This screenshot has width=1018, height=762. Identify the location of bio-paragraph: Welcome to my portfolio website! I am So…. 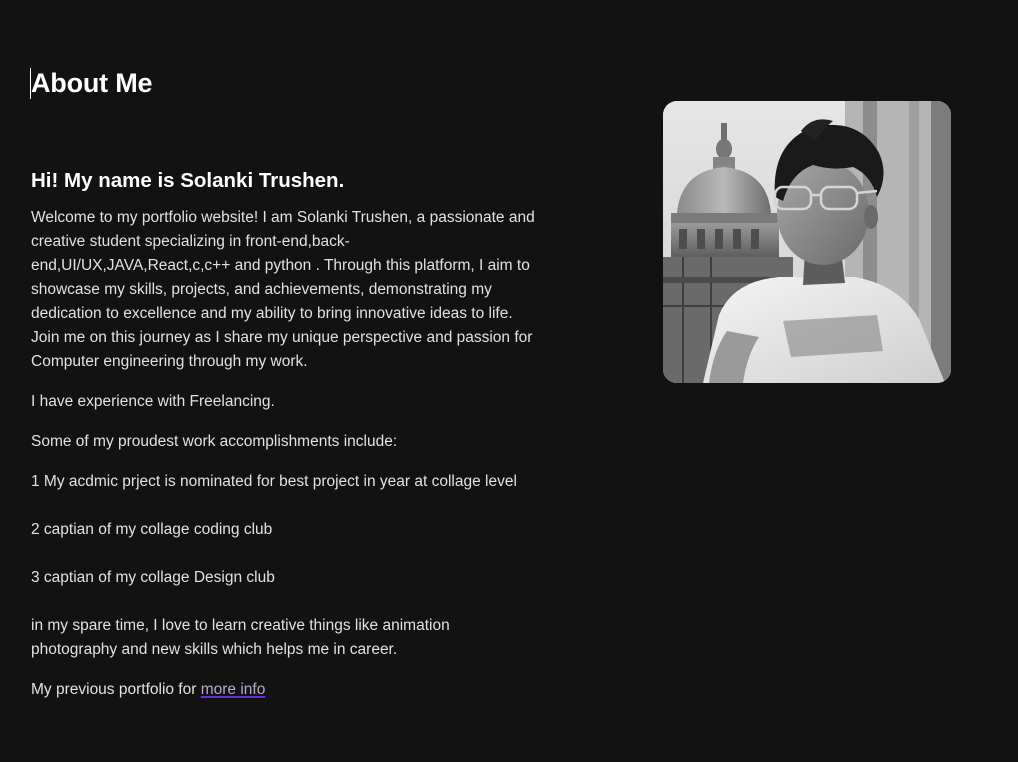
(283, 289).